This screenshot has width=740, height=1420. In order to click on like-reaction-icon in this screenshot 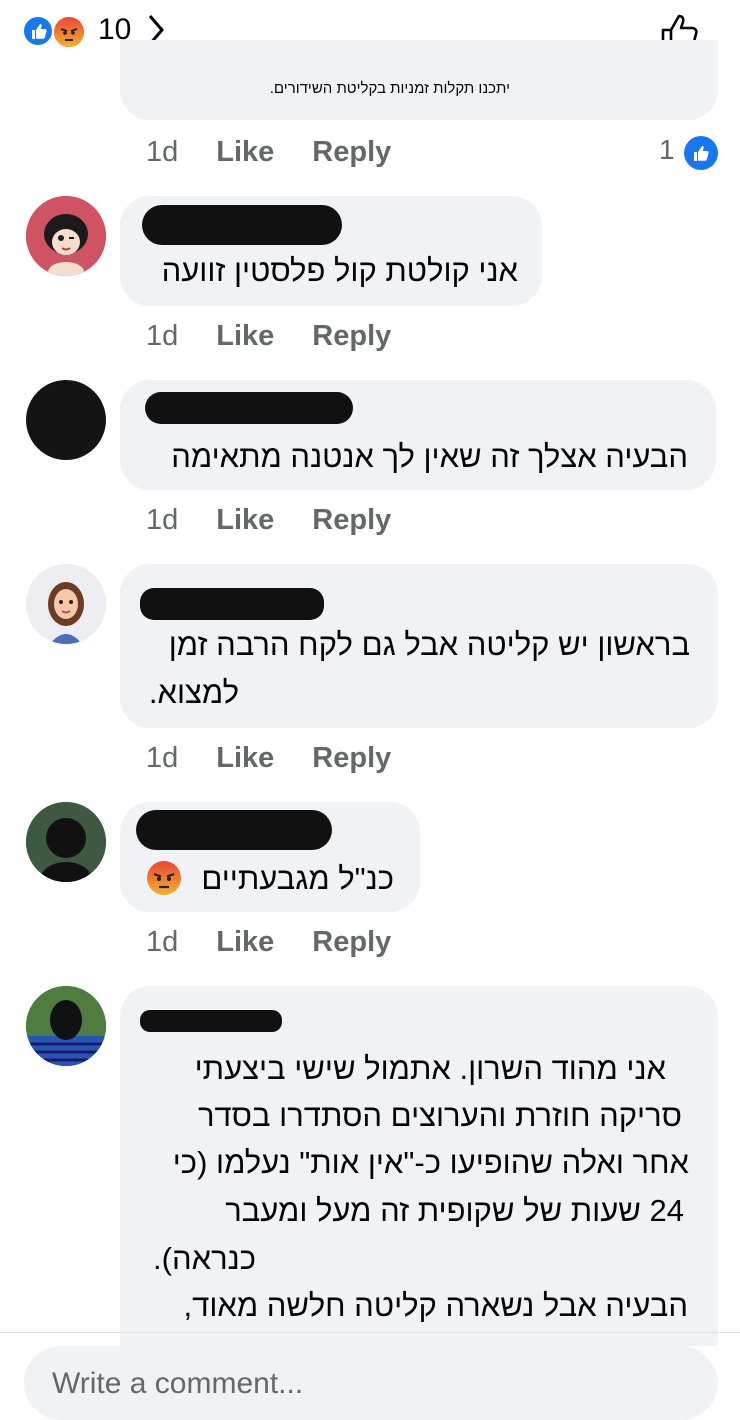, I will do `click(38, 31)`.